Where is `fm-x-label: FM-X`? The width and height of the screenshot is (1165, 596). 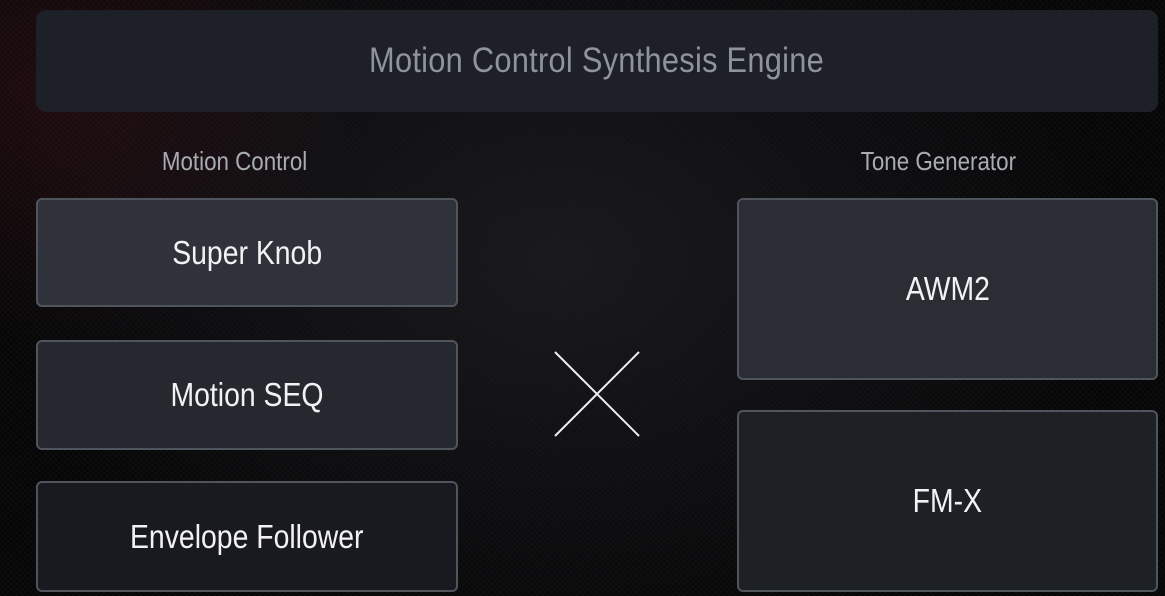
fm-x-label: FM-X is located at coordinates (947, 500).